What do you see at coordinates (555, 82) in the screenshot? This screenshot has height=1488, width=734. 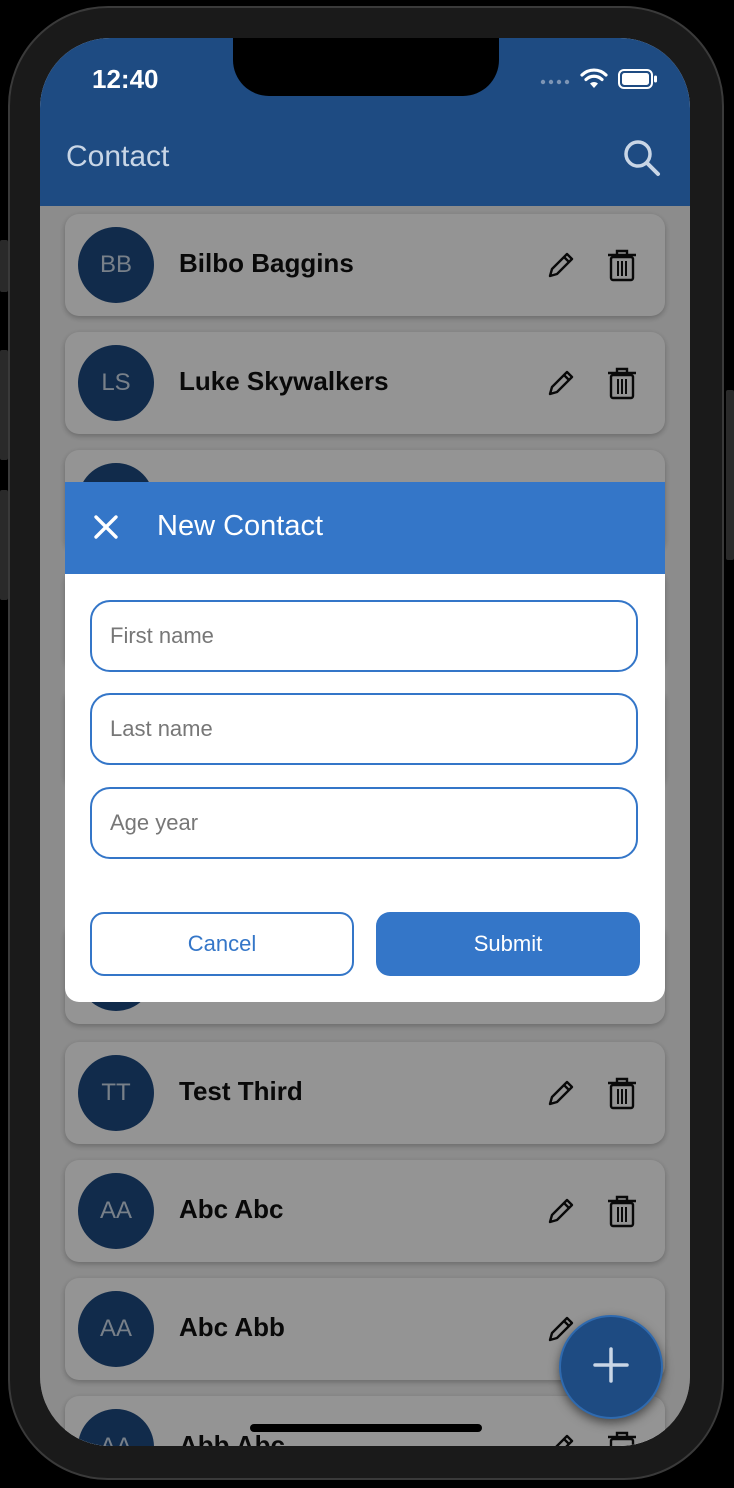 I see `signal-dots-icon` at bounding box center [555, 82].